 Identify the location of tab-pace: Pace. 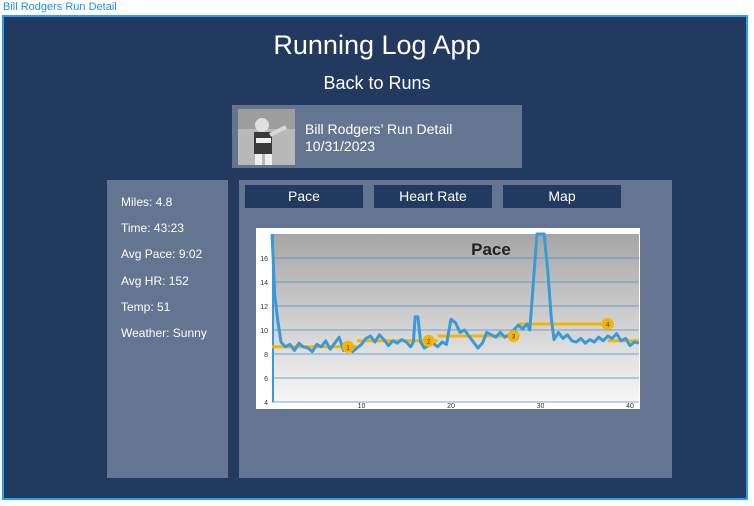
(304, 196).